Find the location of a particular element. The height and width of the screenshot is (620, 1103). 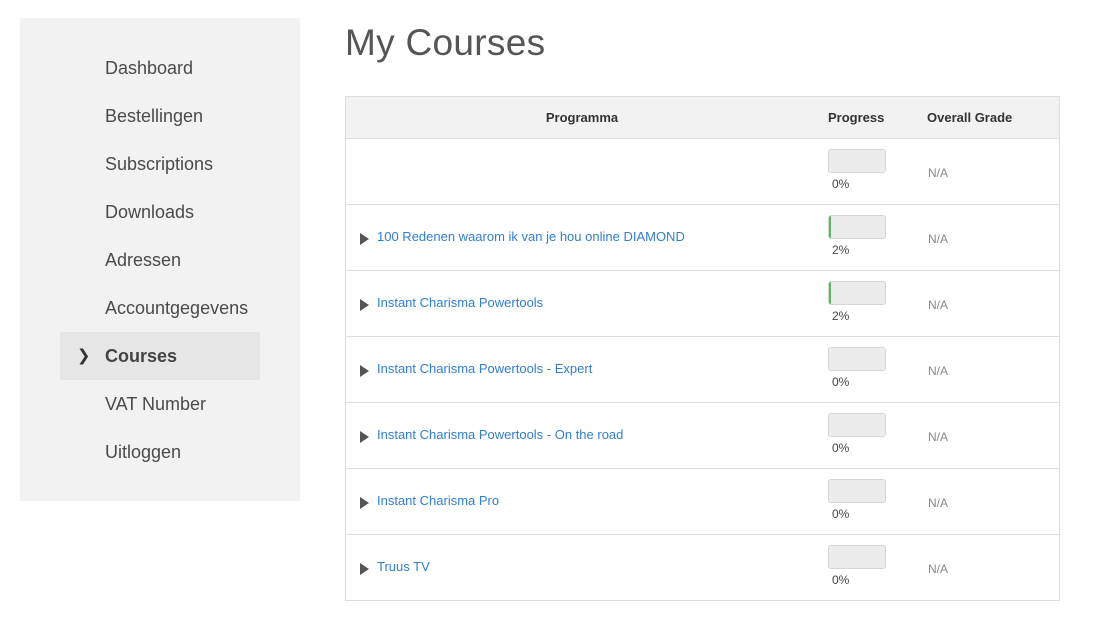

page-title: My Courses is located at coordinates (445, 42).